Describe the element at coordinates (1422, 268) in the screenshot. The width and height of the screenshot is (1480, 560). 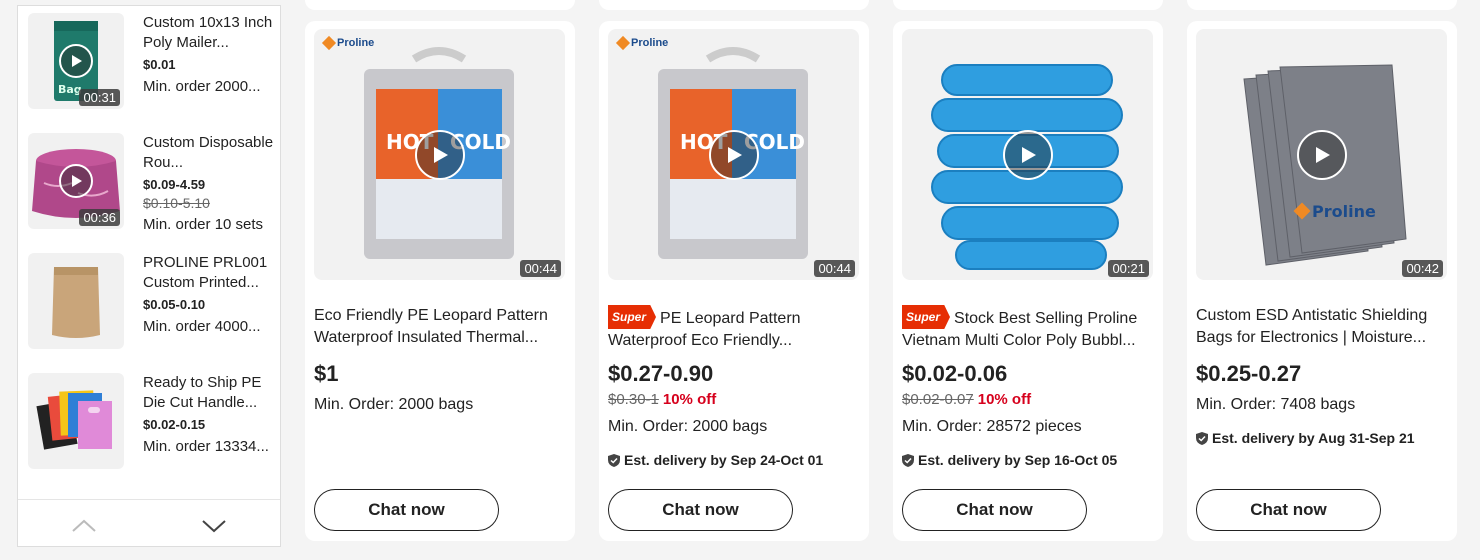
I see `video-duration: 00:42` at that location.